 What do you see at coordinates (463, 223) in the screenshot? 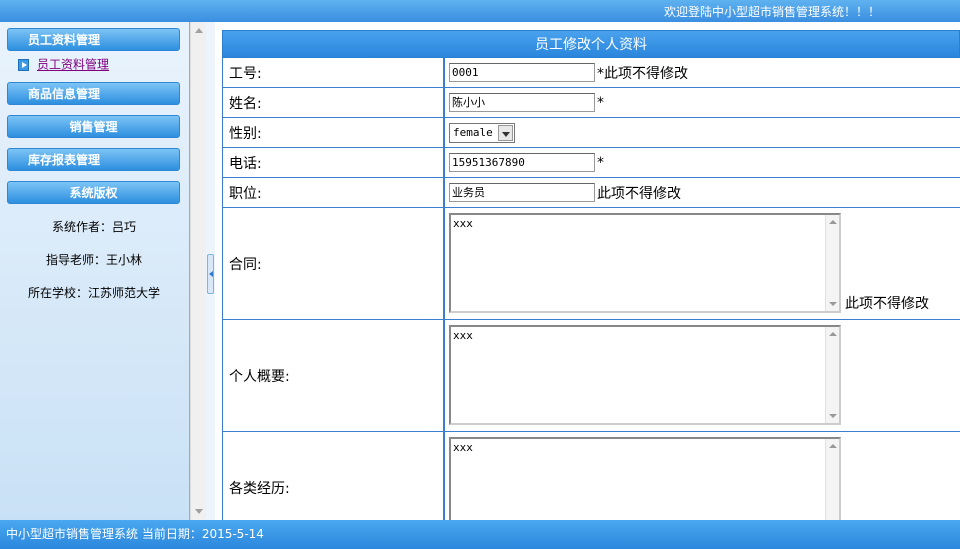
I see `contract-text: xxx` at bounding box center [463, 223].